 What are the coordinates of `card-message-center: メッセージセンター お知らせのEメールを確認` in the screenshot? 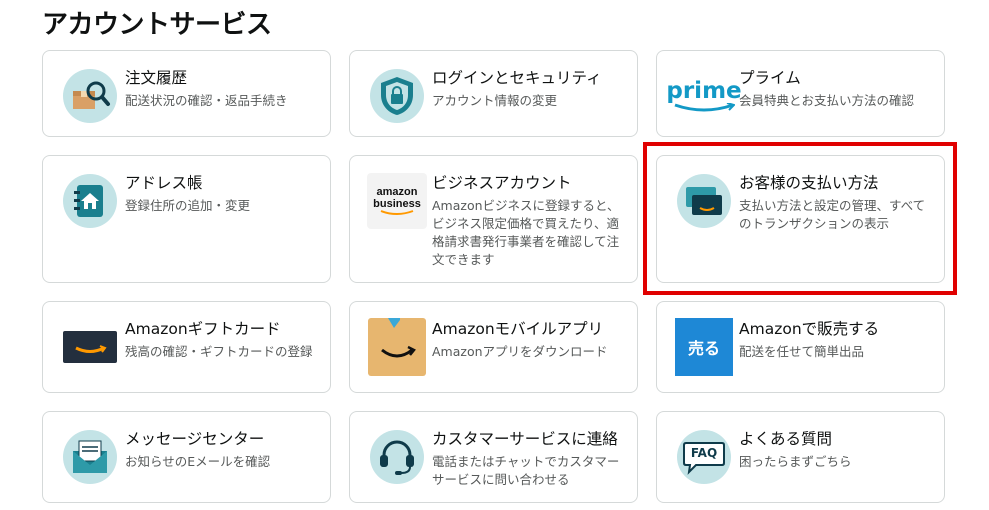 It's located at (186, 457).